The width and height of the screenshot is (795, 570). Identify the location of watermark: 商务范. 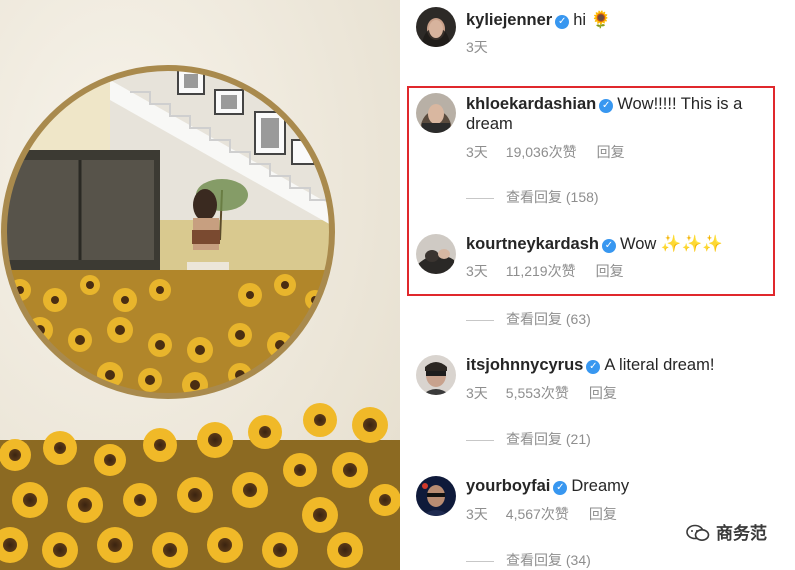
(726, 531).